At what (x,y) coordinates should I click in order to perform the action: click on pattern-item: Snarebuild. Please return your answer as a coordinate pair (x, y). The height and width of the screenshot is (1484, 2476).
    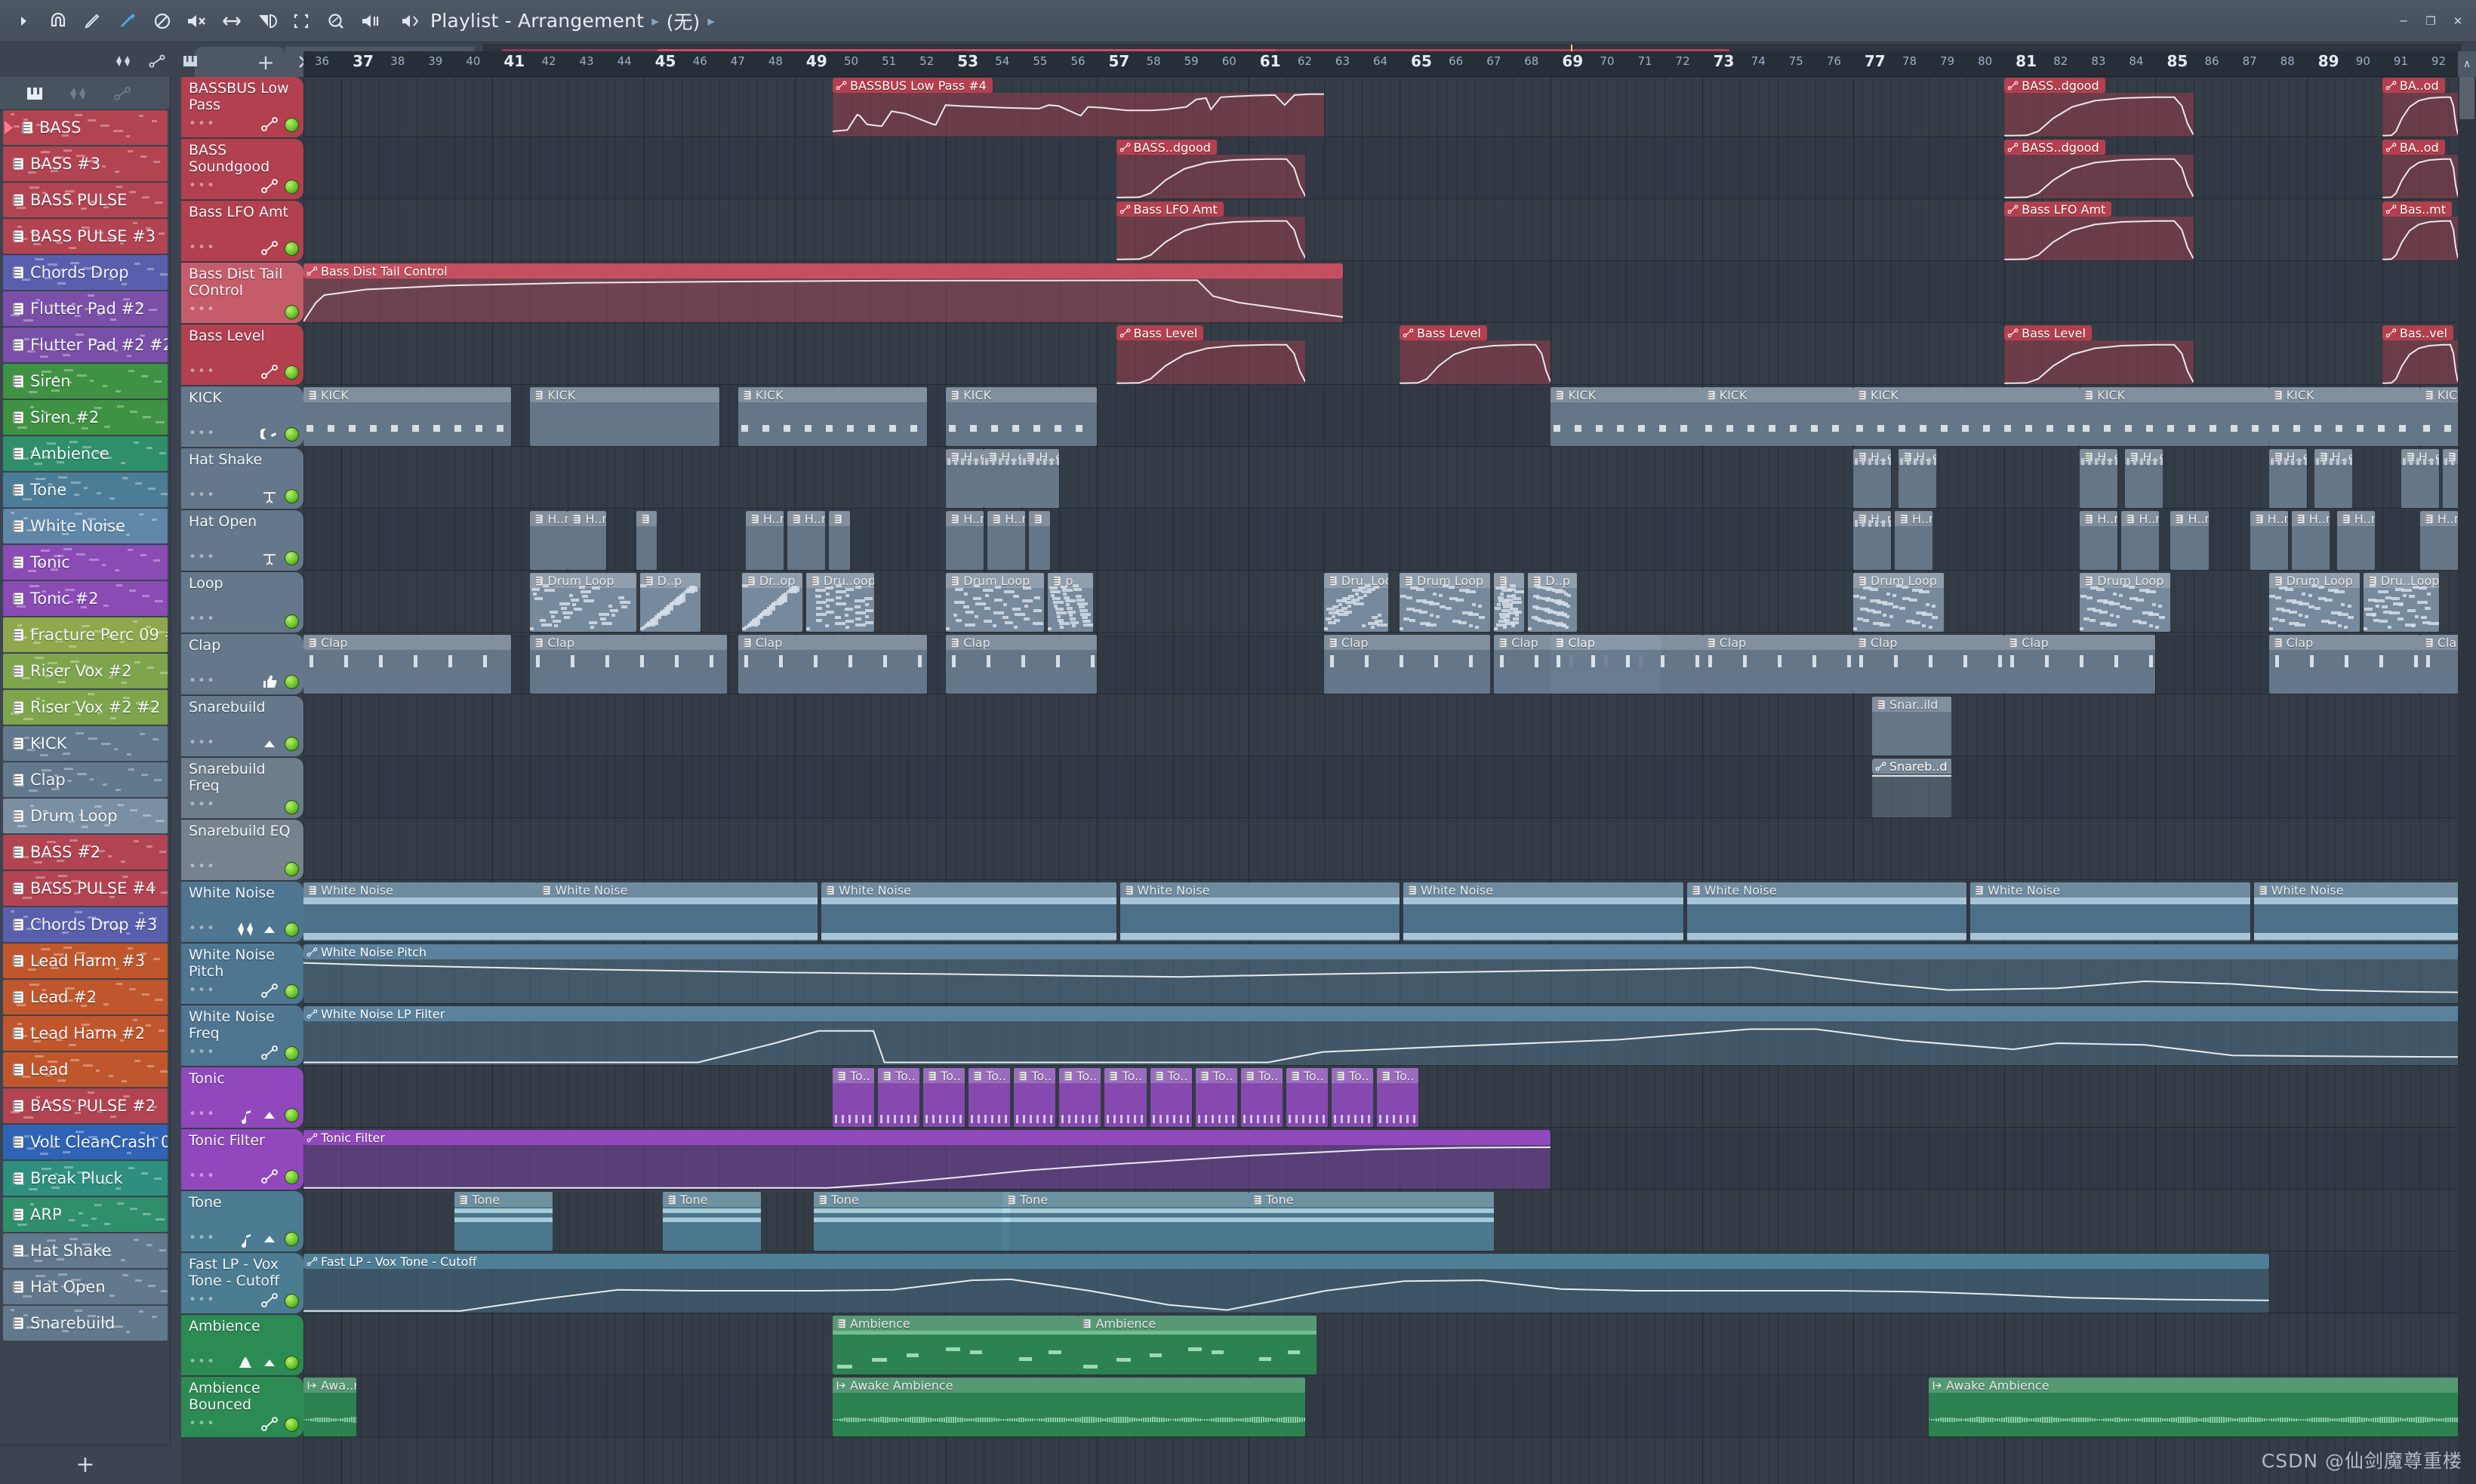
    Looking at the image, I should click on (85, 1323).